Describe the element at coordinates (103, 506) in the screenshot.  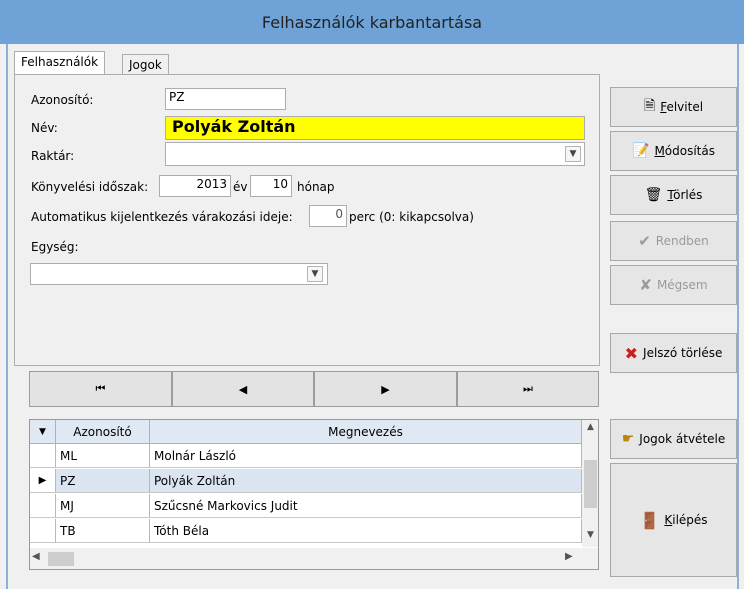
I see `table-row-id: MJ` at that location.